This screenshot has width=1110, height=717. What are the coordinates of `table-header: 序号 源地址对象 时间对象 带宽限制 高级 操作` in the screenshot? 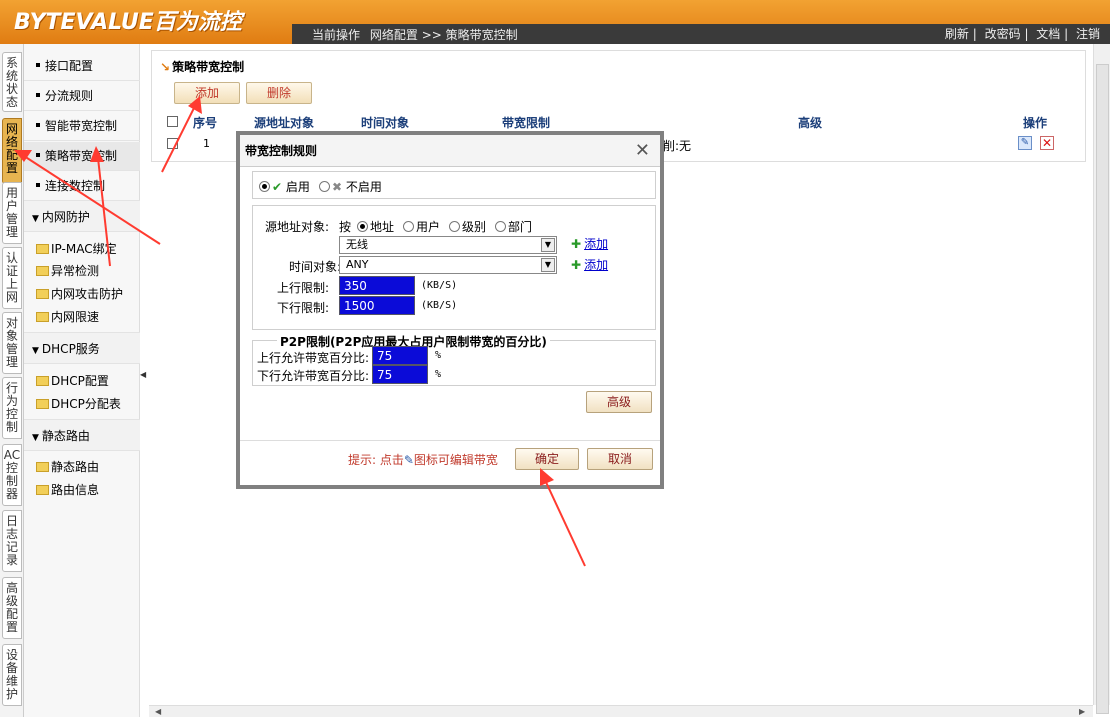 It's located at (620, 122).